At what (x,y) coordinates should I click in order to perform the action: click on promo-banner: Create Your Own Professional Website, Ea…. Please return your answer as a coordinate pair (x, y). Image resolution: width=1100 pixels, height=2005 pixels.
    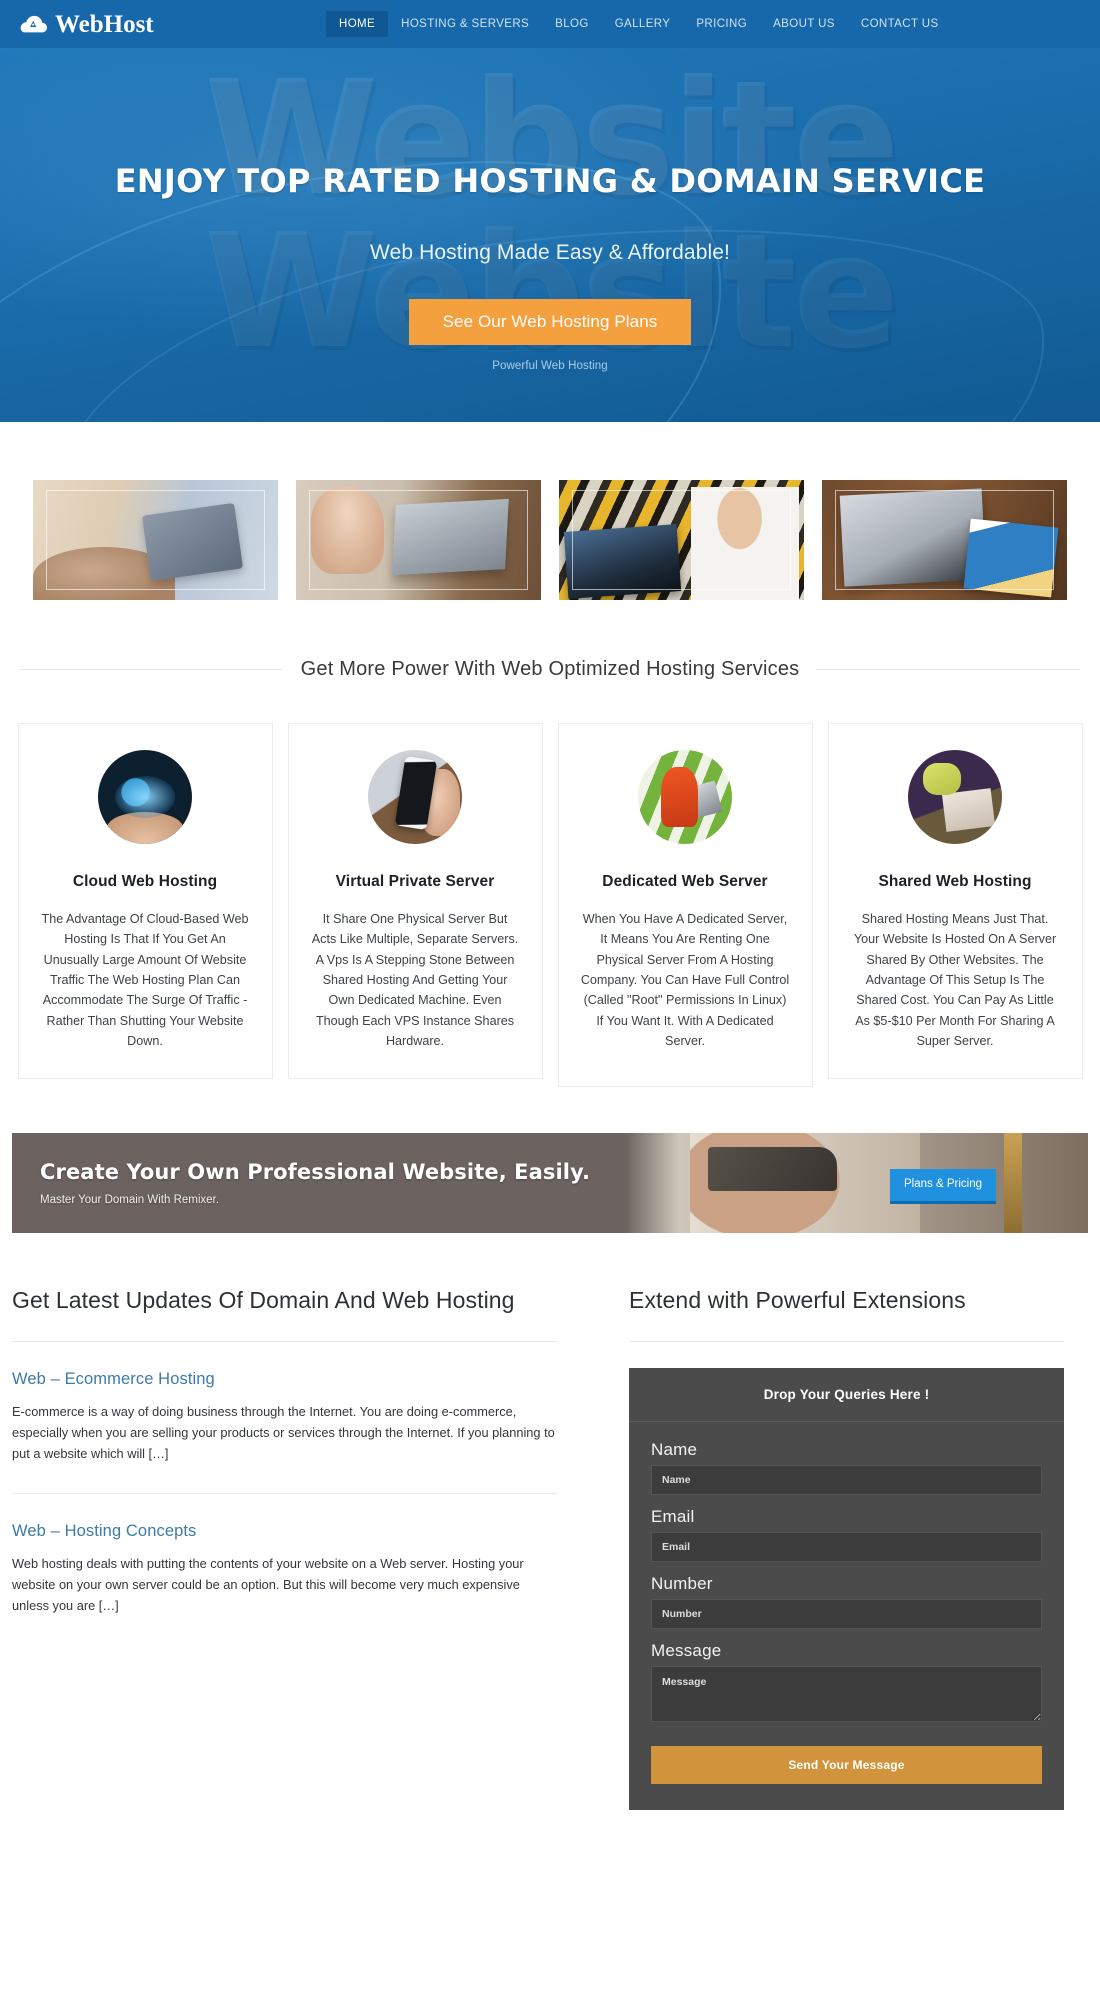
    Looking at the image, I should click on (550, 1182).